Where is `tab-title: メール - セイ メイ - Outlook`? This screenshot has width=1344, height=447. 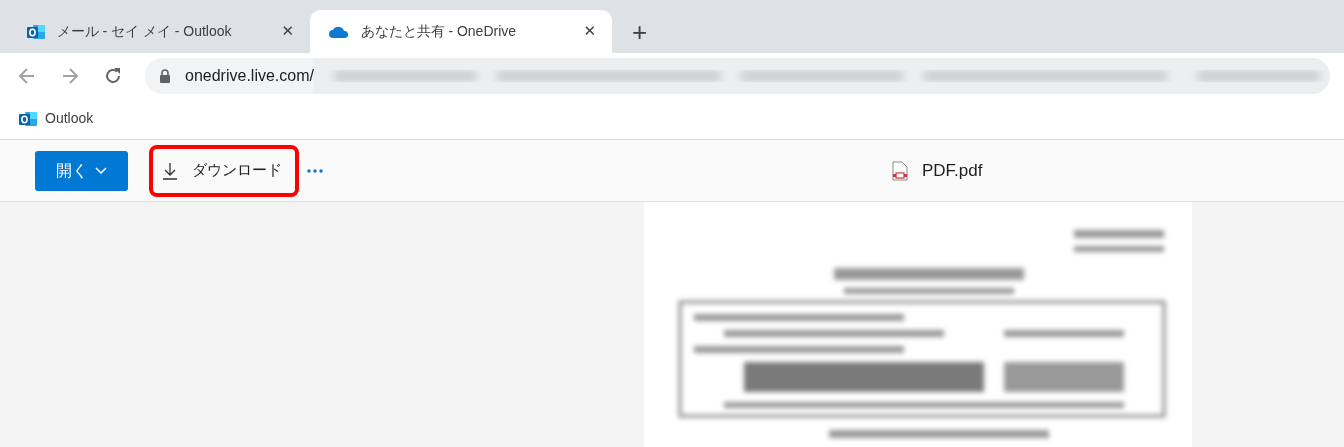 tab-title: メール - セイ メイ - Outlook is located at coordinates (144, 31).